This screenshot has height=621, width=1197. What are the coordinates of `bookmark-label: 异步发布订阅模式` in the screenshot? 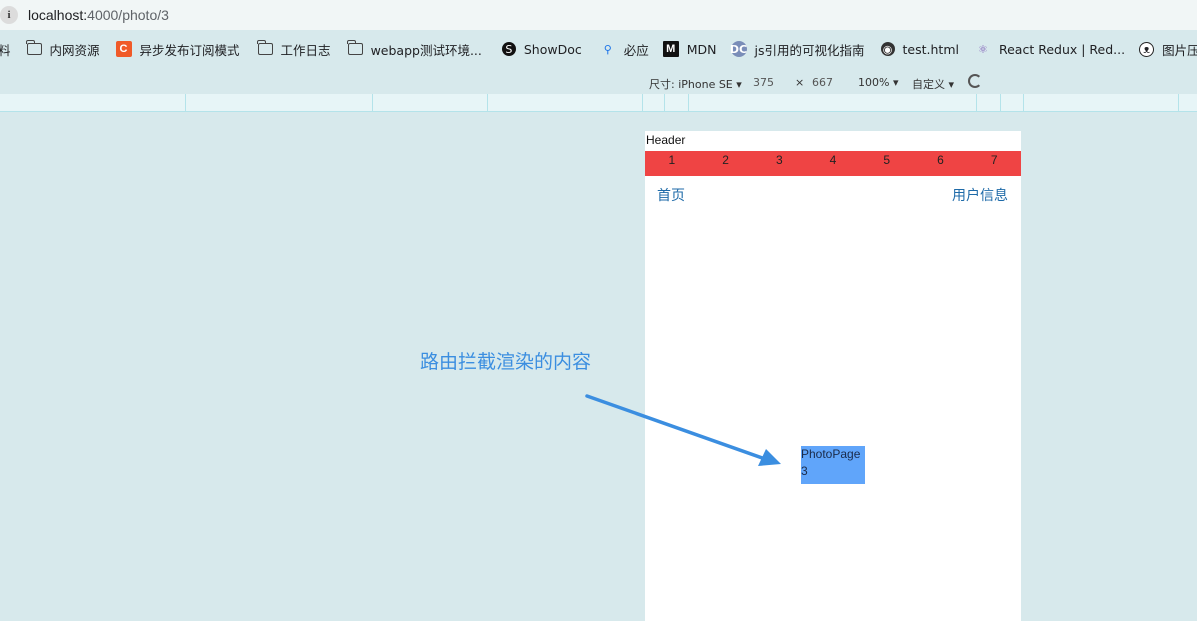 It's located at (189, 50).